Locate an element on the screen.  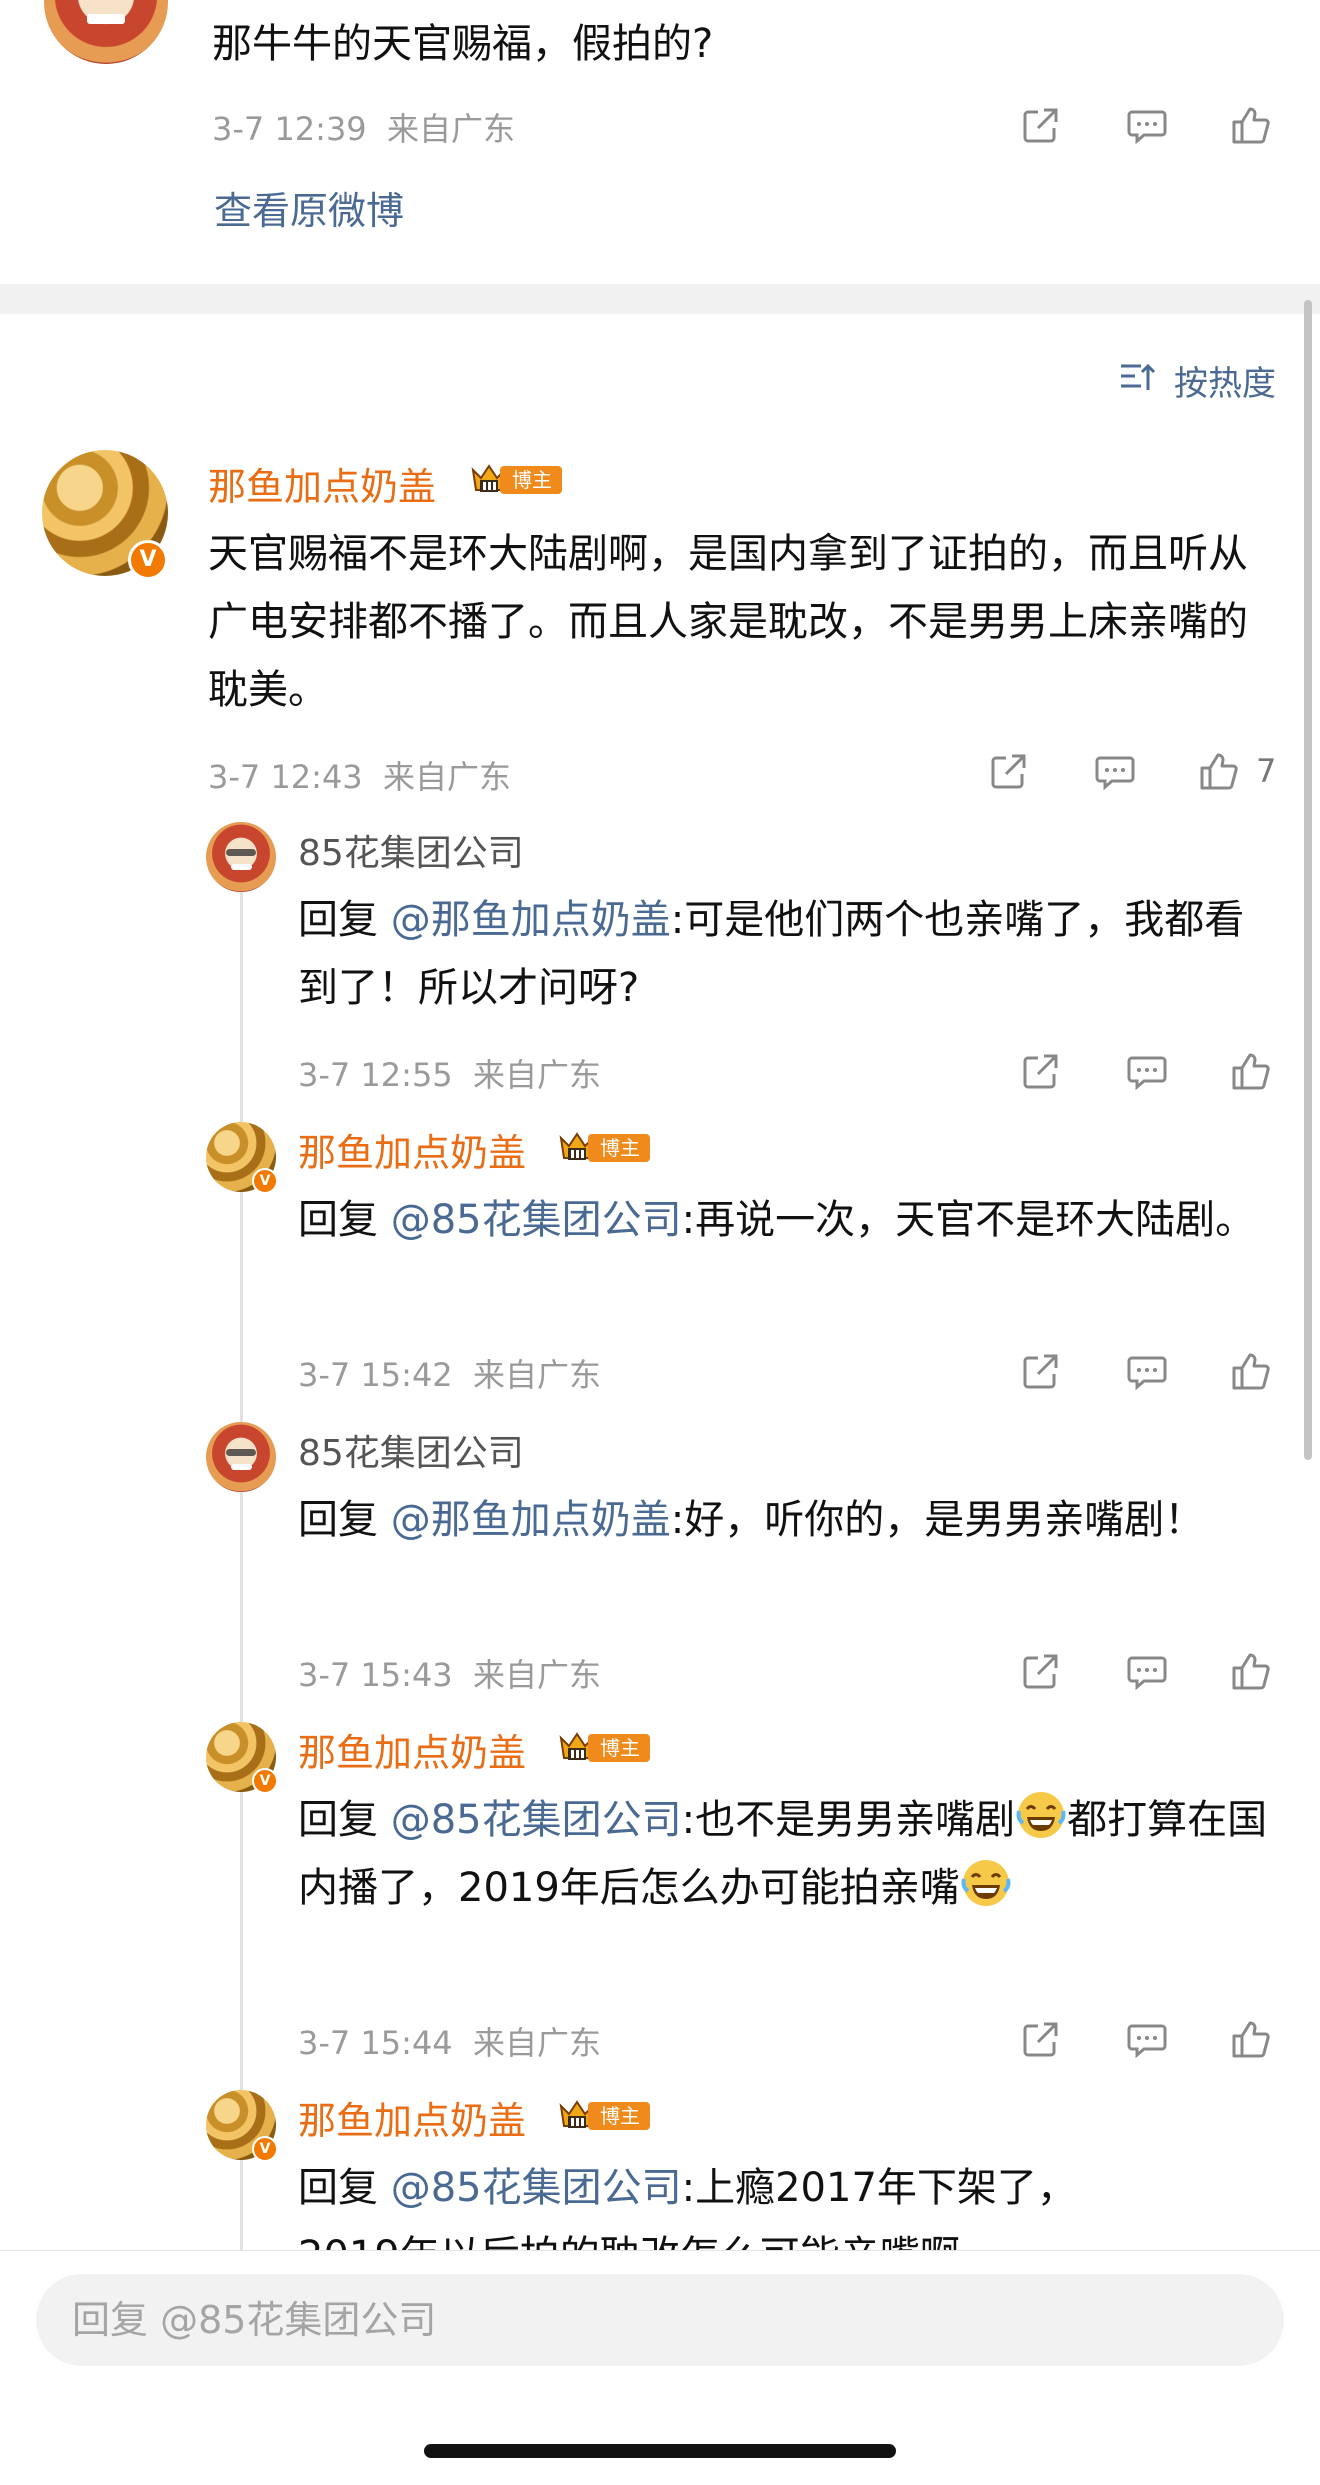
time-label: 3-7 12:55 is located at coordinates (375, 1075).